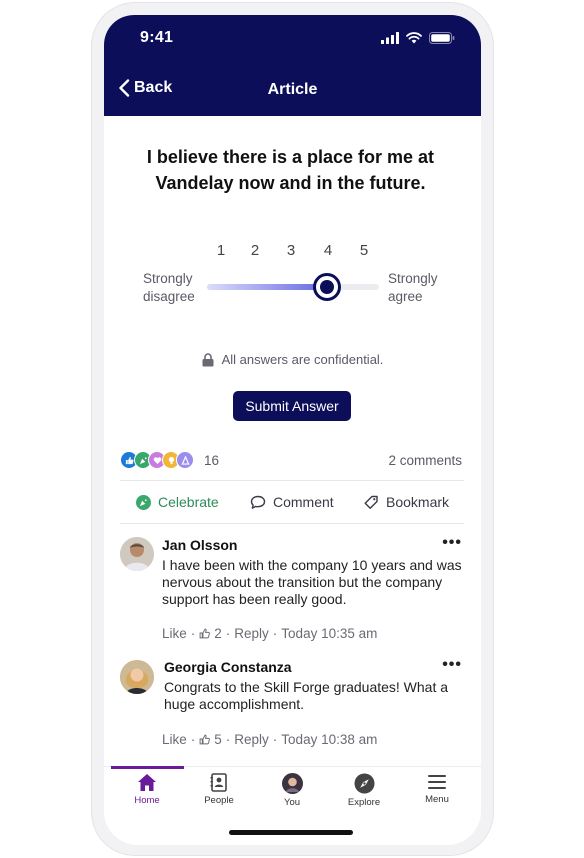  I want to click on curious-icon, so click(185, 460).